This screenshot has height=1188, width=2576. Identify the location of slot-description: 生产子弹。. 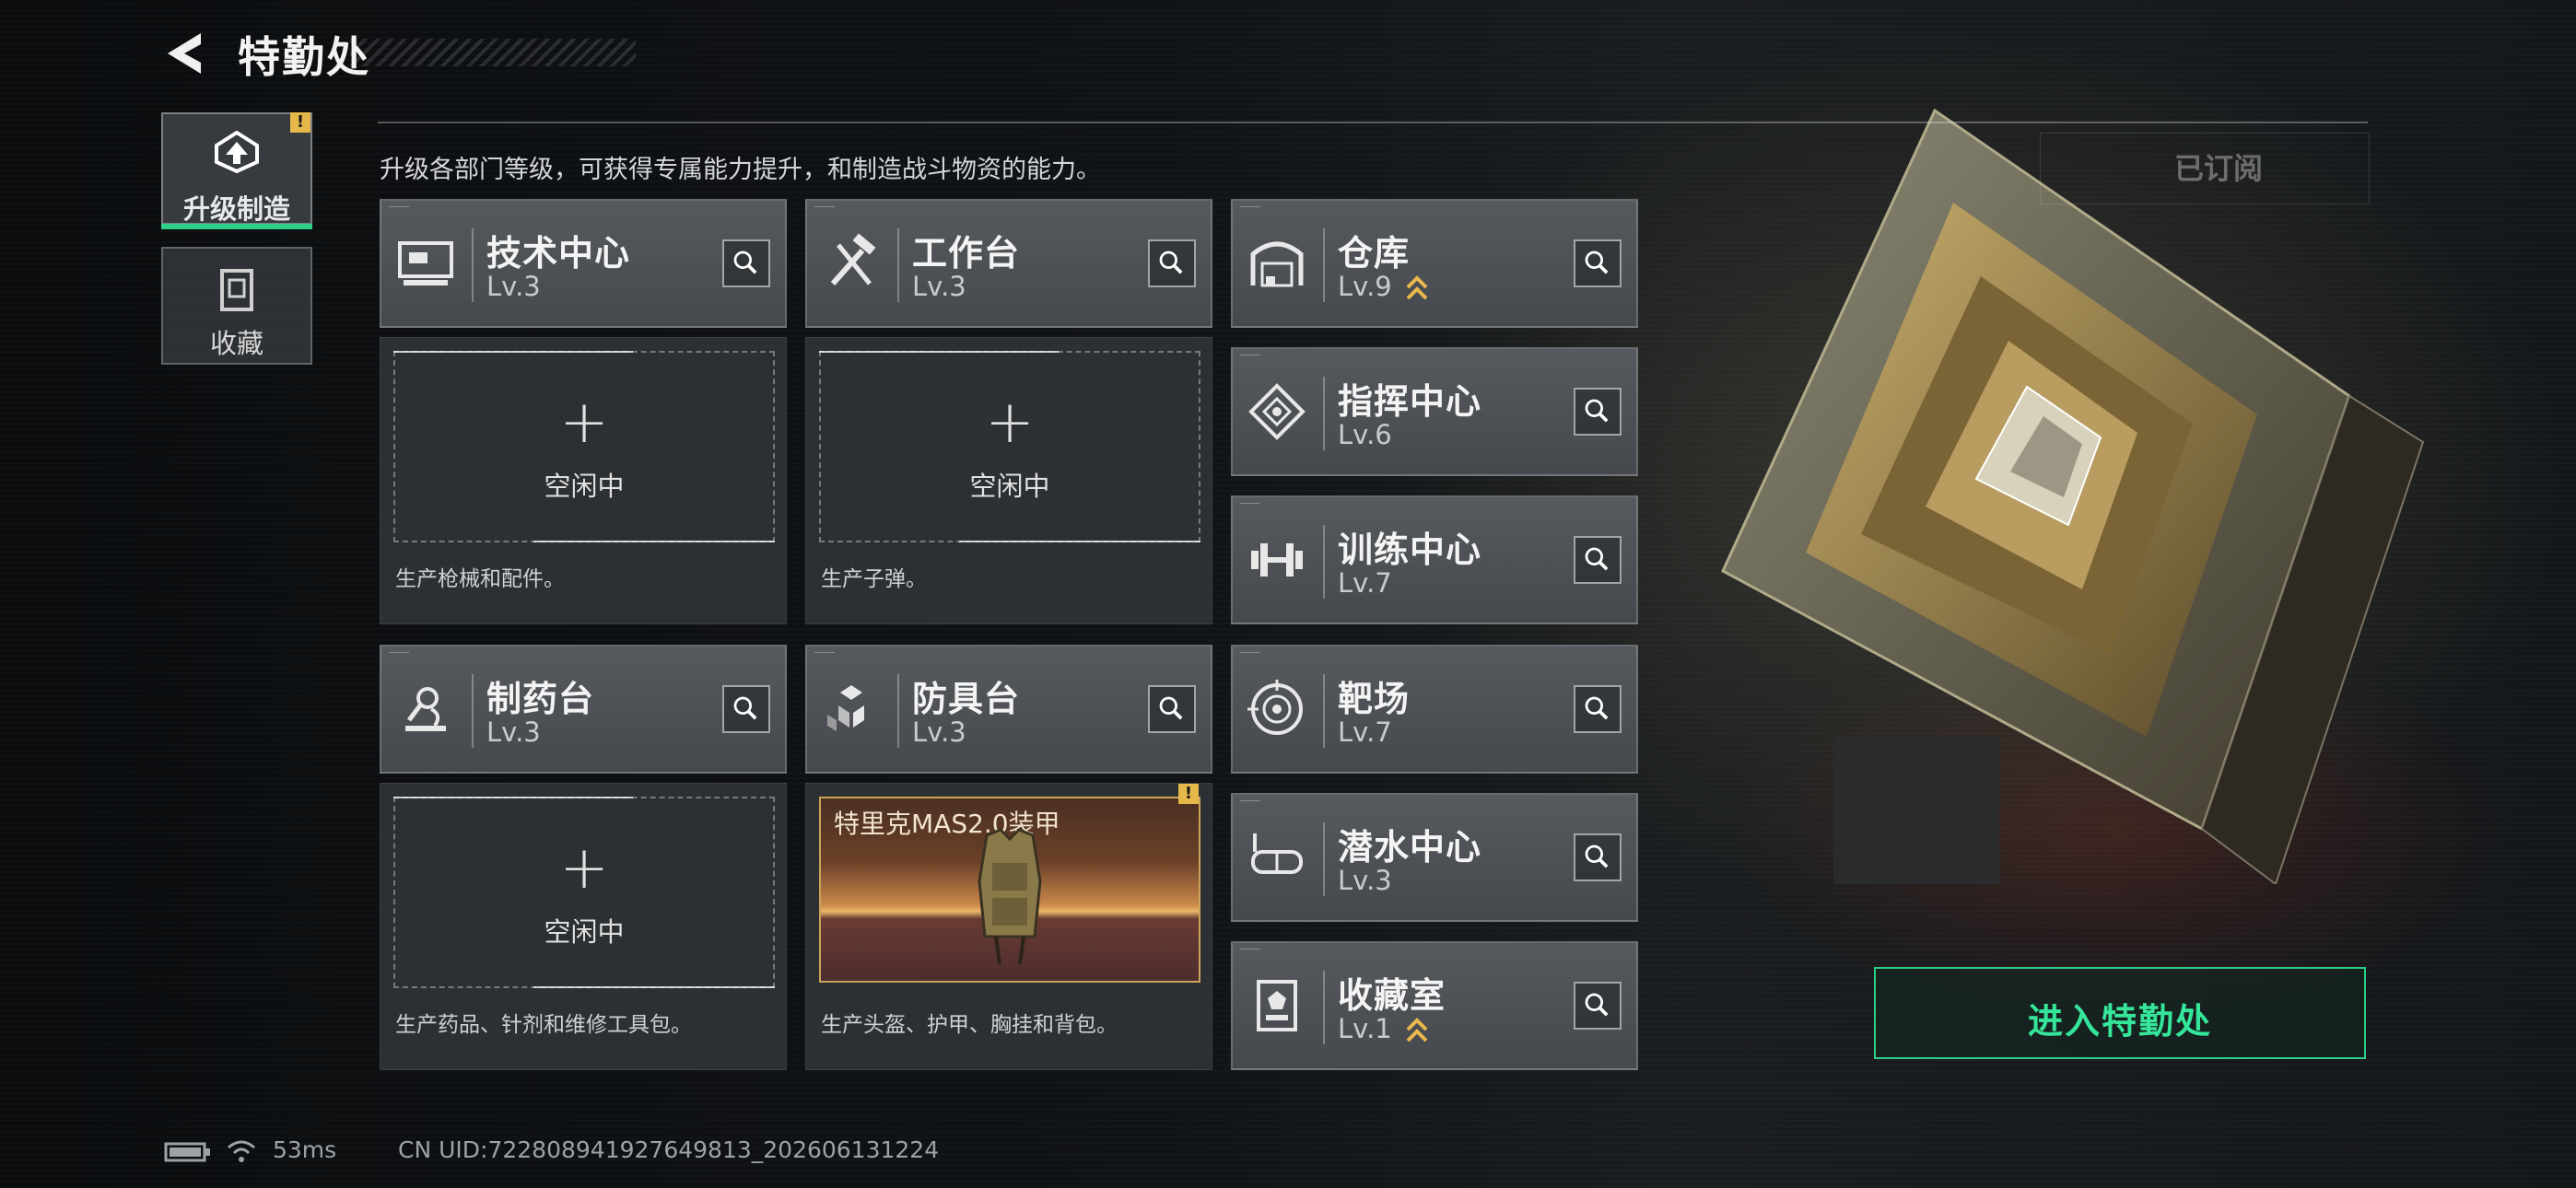
(874, 579).